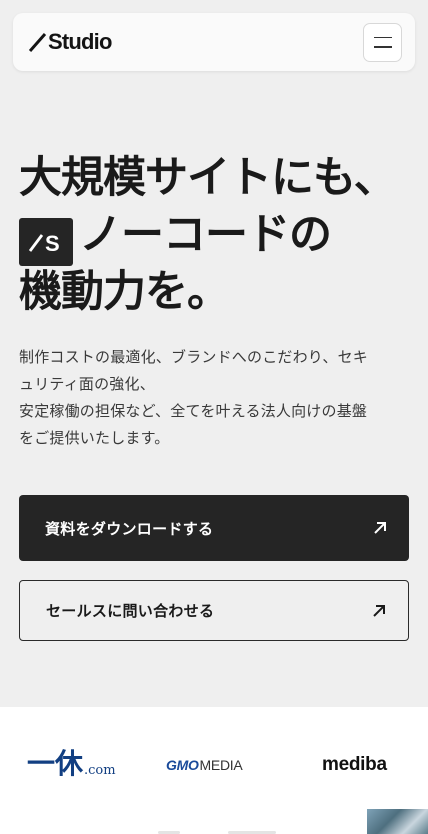 The height and width of the screenshot is (834, 428). Describe the element at coordinates (193, 411) in the screenshot. I see `description-line-3: 安定稼働の担保など、全てを叶える法人向けの基盤` at that location.